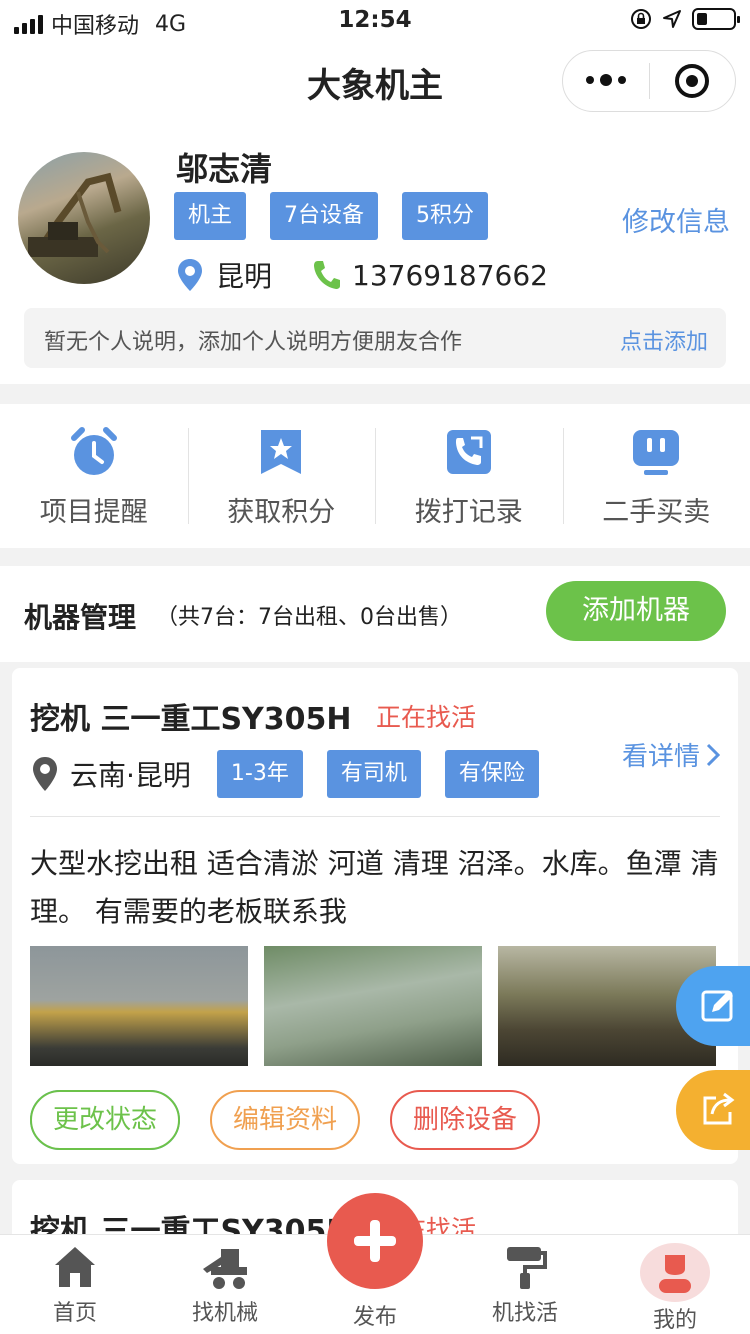 The image size is (750, 1334). I want to click on tab-bar: 首页 找机械 发布 机找活 我的, so click(375, 1263).